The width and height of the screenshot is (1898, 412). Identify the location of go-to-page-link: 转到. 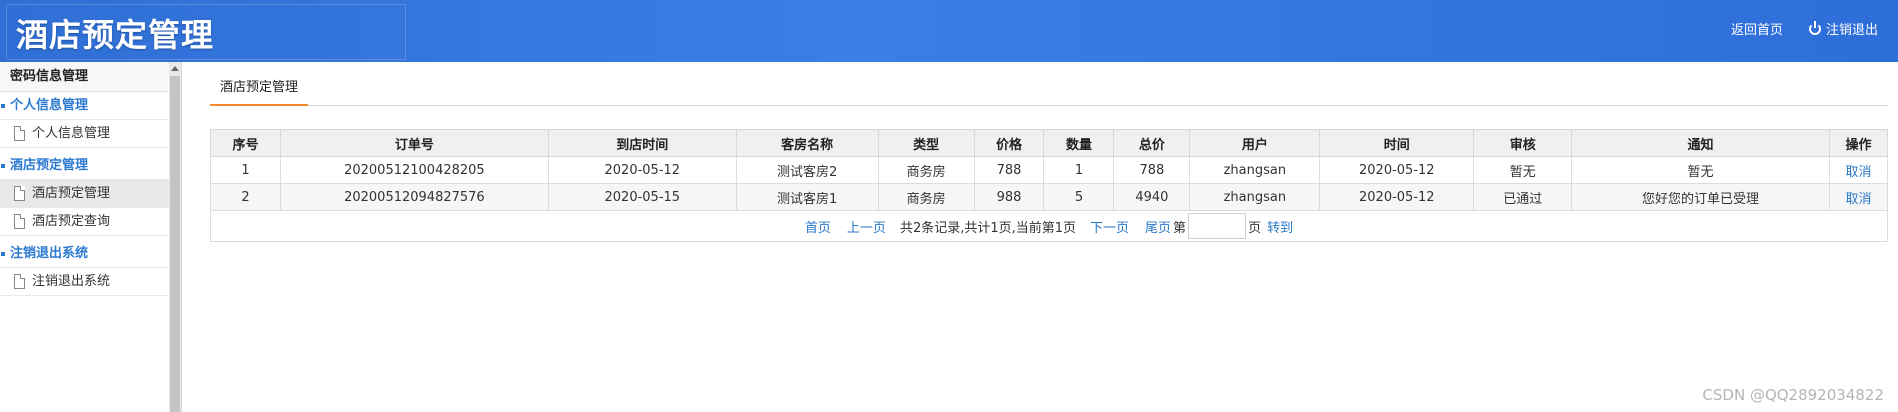
(1280, 226).